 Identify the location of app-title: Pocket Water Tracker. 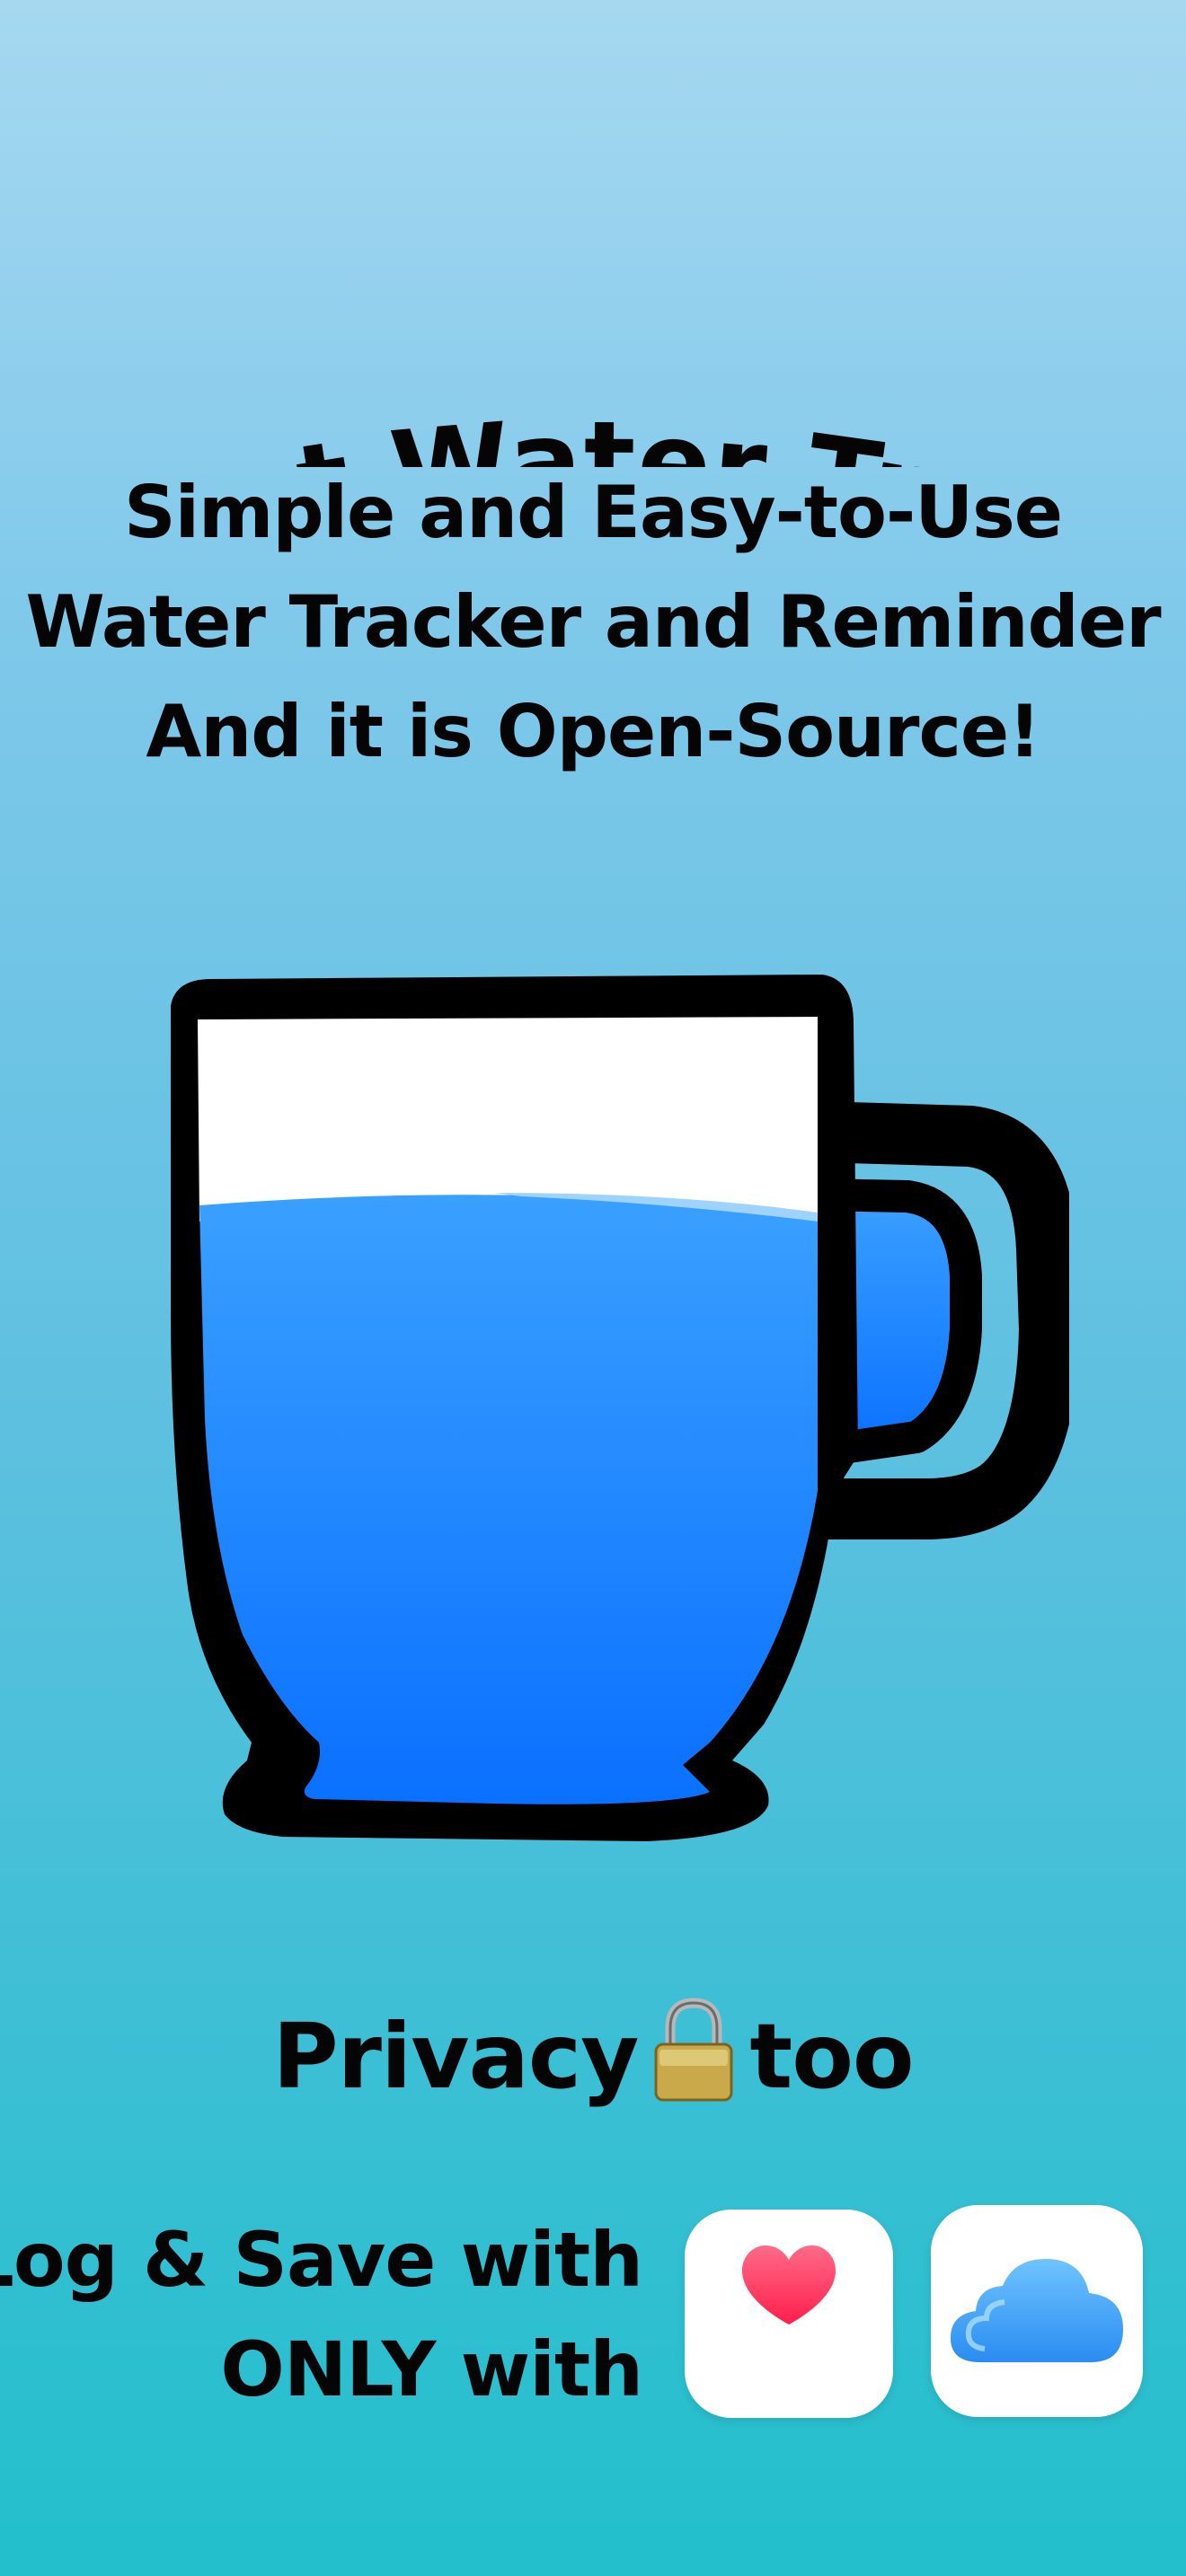
(593, 341).